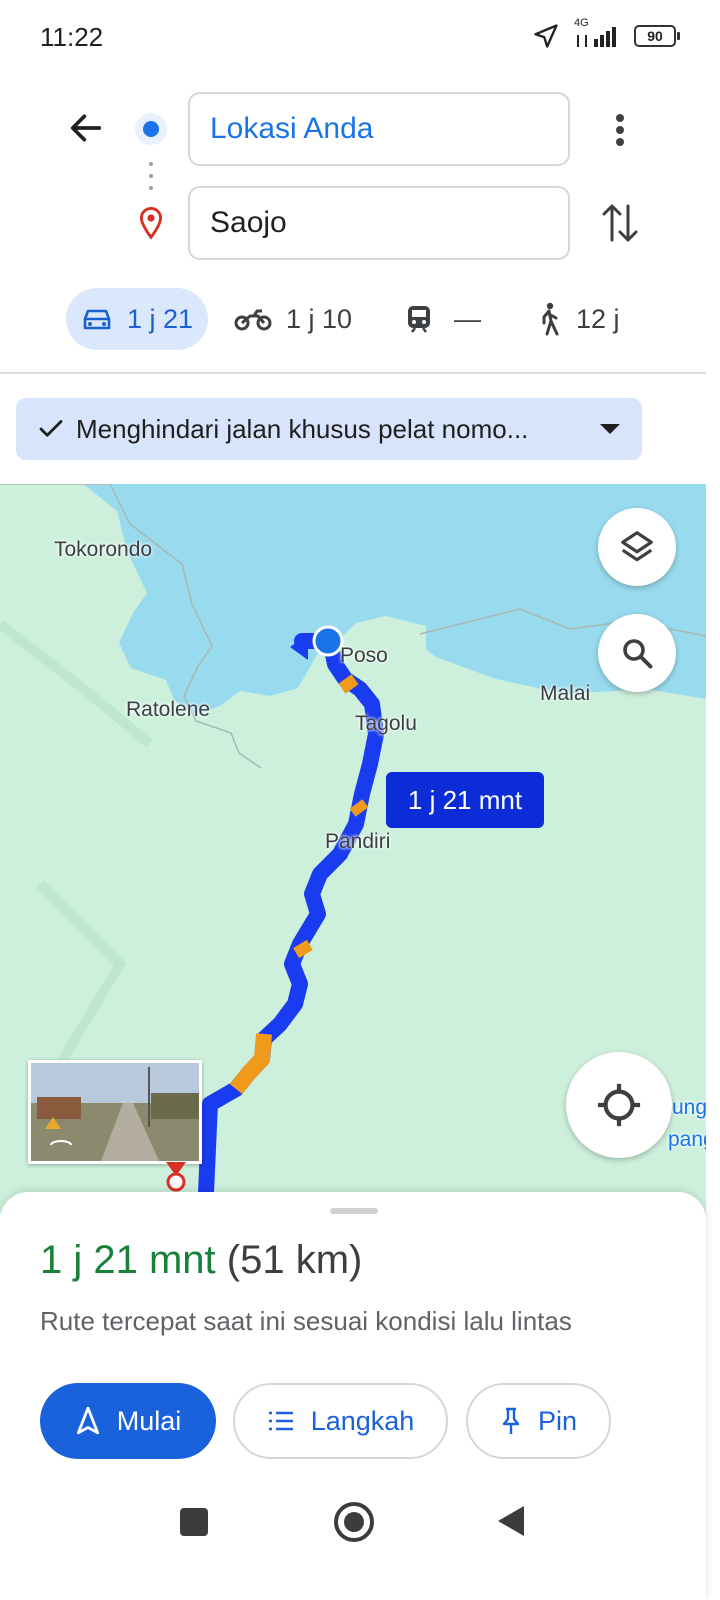 This screenshot has height=1600, width=720. I want to click on recents-button, so click(194, 1522).